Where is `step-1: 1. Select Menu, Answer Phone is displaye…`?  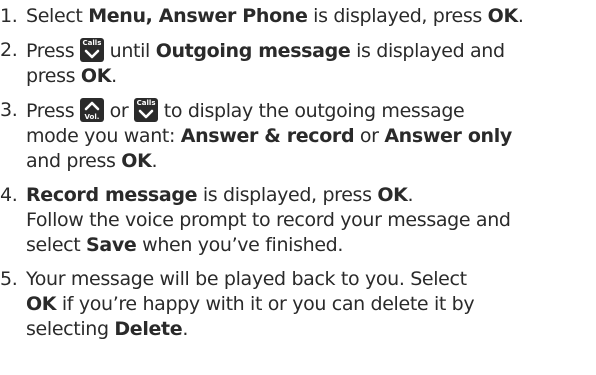
step-1: 1. Select Menu, Answer Phone is displaye… is located at coordinates (262, 16).